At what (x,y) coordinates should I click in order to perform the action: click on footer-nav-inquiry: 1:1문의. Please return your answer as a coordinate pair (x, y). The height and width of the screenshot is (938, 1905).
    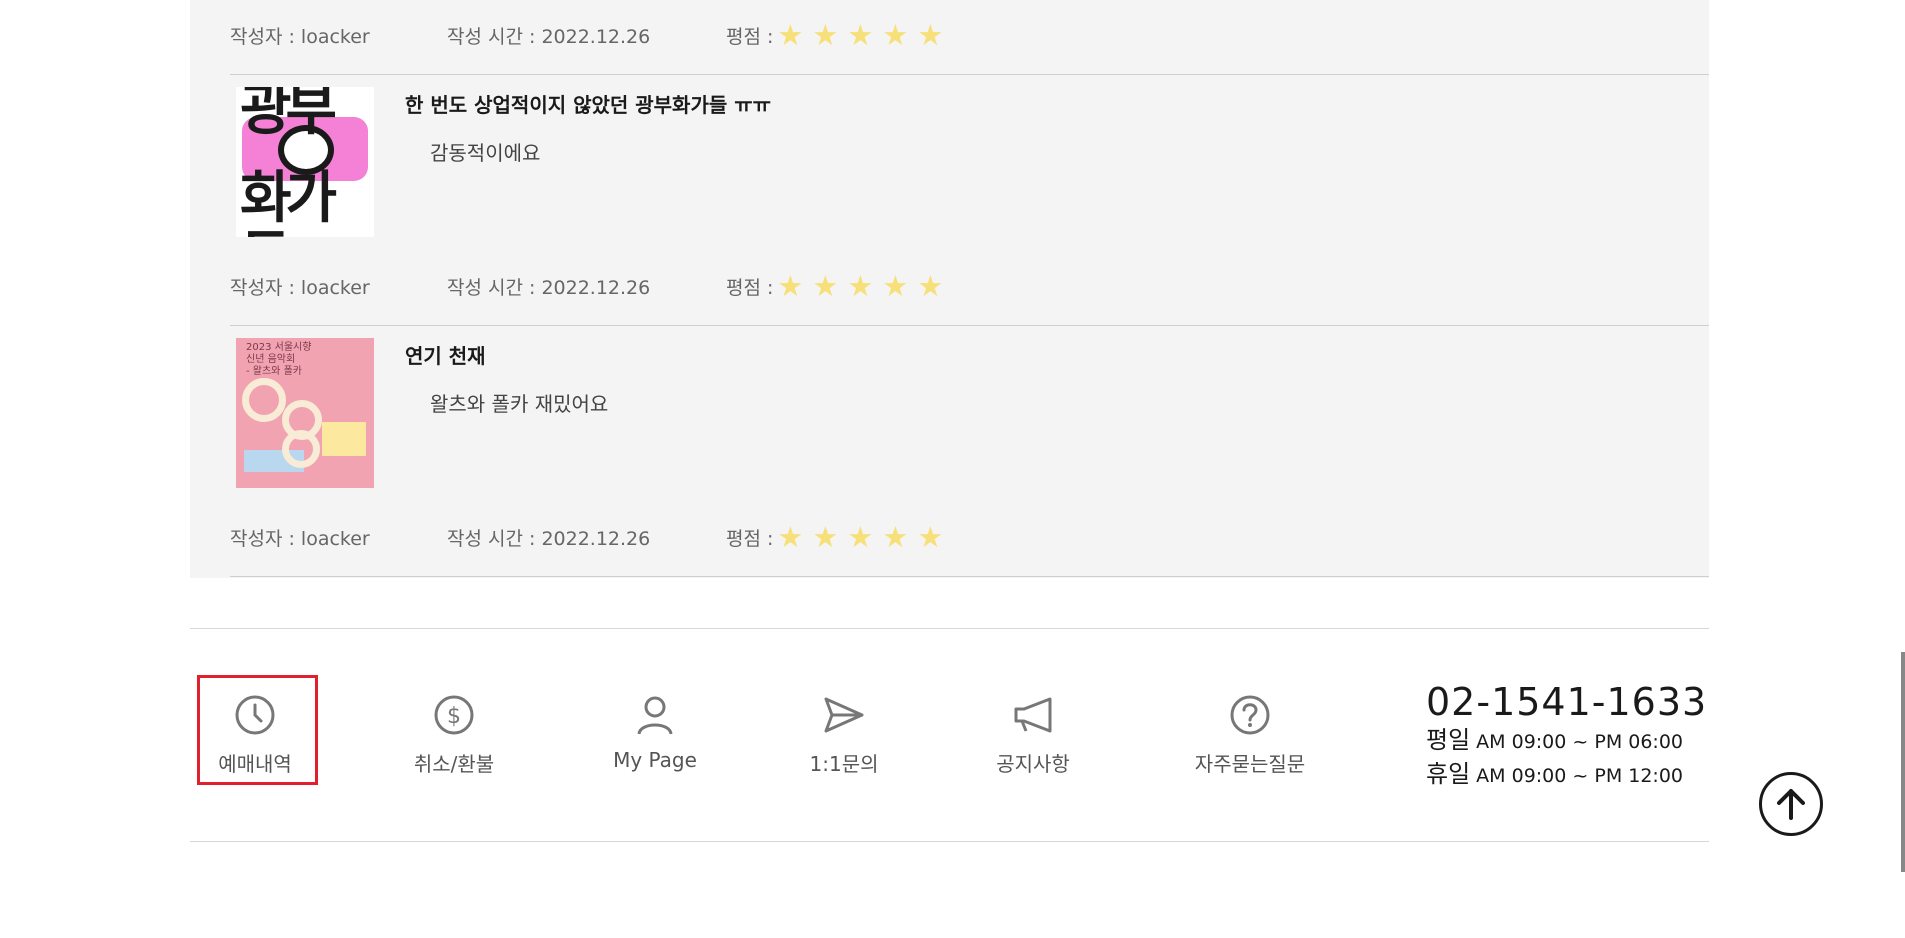
    Looking at the image, I should click on (844, 738).